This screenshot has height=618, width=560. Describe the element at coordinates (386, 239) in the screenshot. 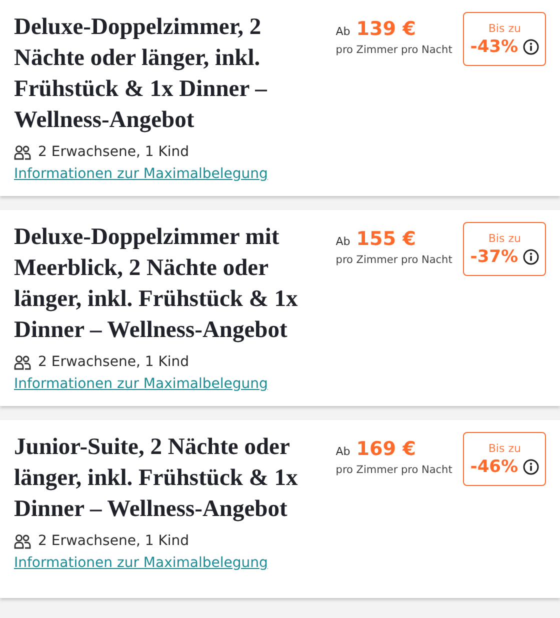

I see `price: 155 €` at that location.